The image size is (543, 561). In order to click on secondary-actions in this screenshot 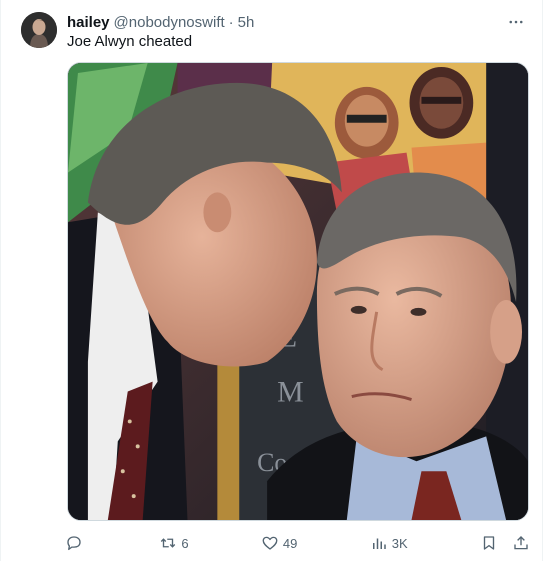, I will do `click(505, 543)`.